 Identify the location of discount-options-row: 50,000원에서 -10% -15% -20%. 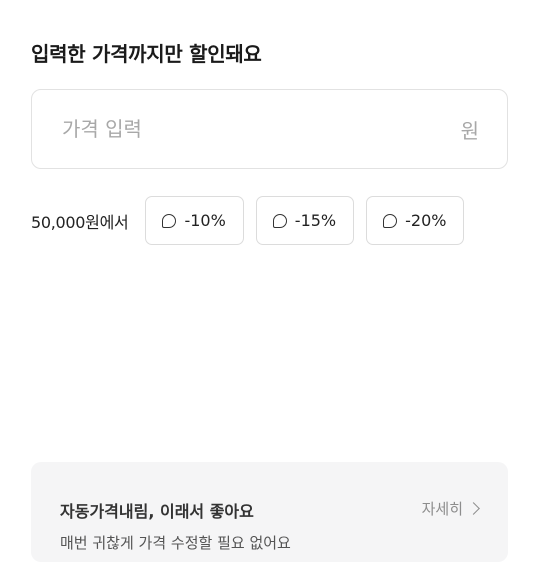
(253, 220).